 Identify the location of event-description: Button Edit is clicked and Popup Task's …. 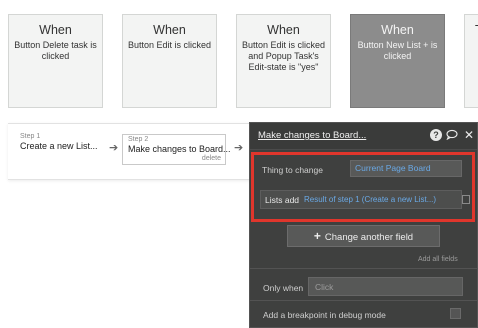
(283, 56).